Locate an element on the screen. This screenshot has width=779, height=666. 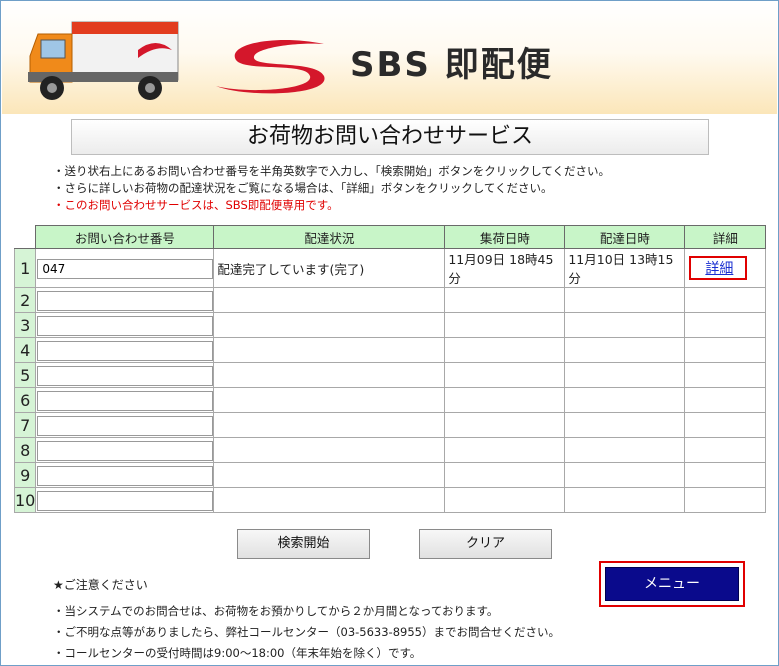
status-cell: 配達完了しています(完了) is located at coordinates (329, 268).